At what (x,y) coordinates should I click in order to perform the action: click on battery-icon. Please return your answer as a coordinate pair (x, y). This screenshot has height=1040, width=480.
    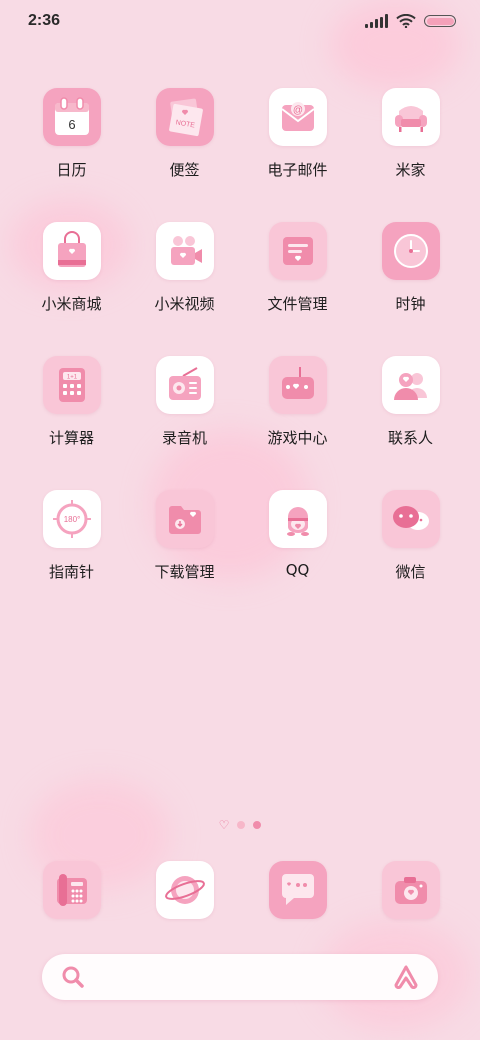
    Looking at the image, I should click on (440, 21).